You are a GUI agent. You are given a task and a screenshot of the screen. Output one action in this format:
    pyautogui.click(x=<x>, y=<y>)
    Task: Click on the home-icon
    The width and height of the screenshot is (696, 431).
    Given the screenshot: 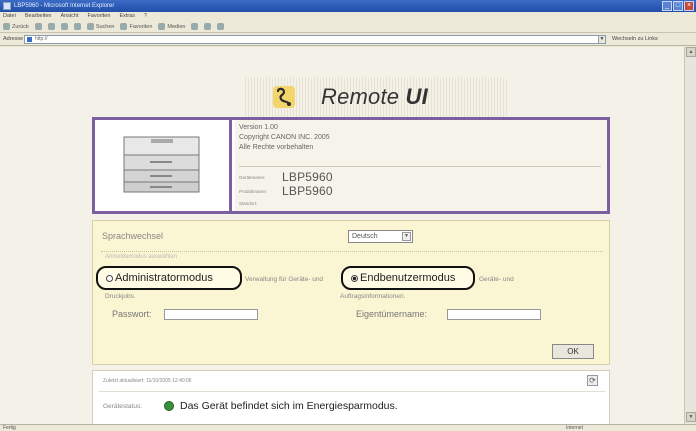 What is the action you would take?
    pyautogui.click(x=77, y=26)
    